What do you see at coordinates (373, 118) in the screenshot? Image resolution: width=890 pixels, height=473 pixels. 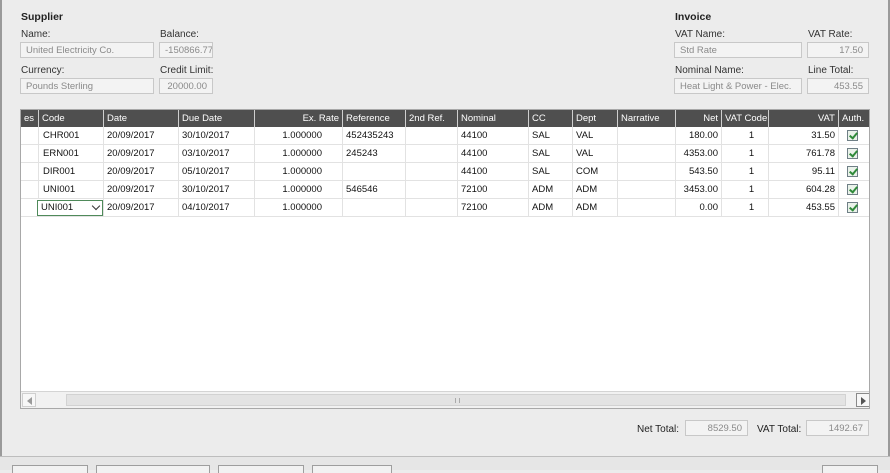 I see `col-header-reference: Reference` at bounding box center [373, 118].